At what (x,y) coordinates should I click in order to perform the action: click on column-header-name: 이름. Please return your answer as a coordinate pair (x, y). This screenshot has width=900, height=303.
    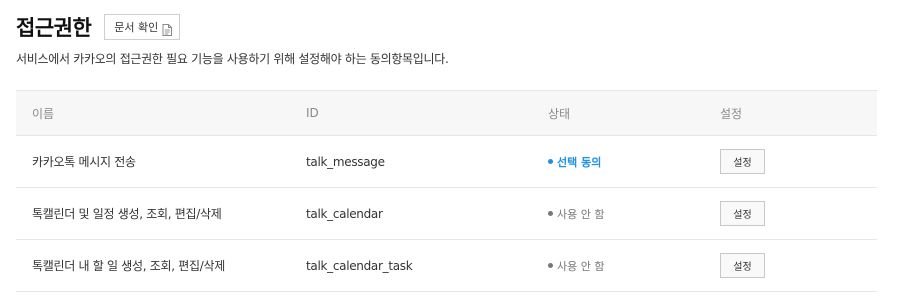
    Looking at the image, I should click on (43, 113).